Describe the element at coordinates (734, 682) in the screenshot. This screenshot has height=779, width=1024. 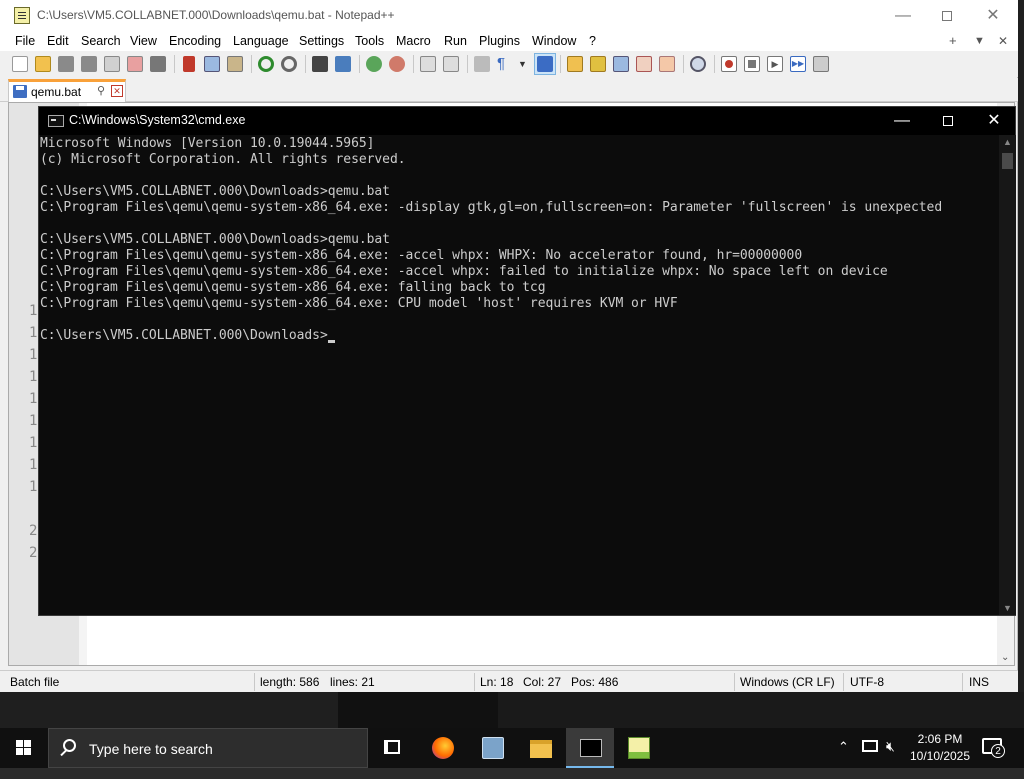
I see `status-separator` at that location.